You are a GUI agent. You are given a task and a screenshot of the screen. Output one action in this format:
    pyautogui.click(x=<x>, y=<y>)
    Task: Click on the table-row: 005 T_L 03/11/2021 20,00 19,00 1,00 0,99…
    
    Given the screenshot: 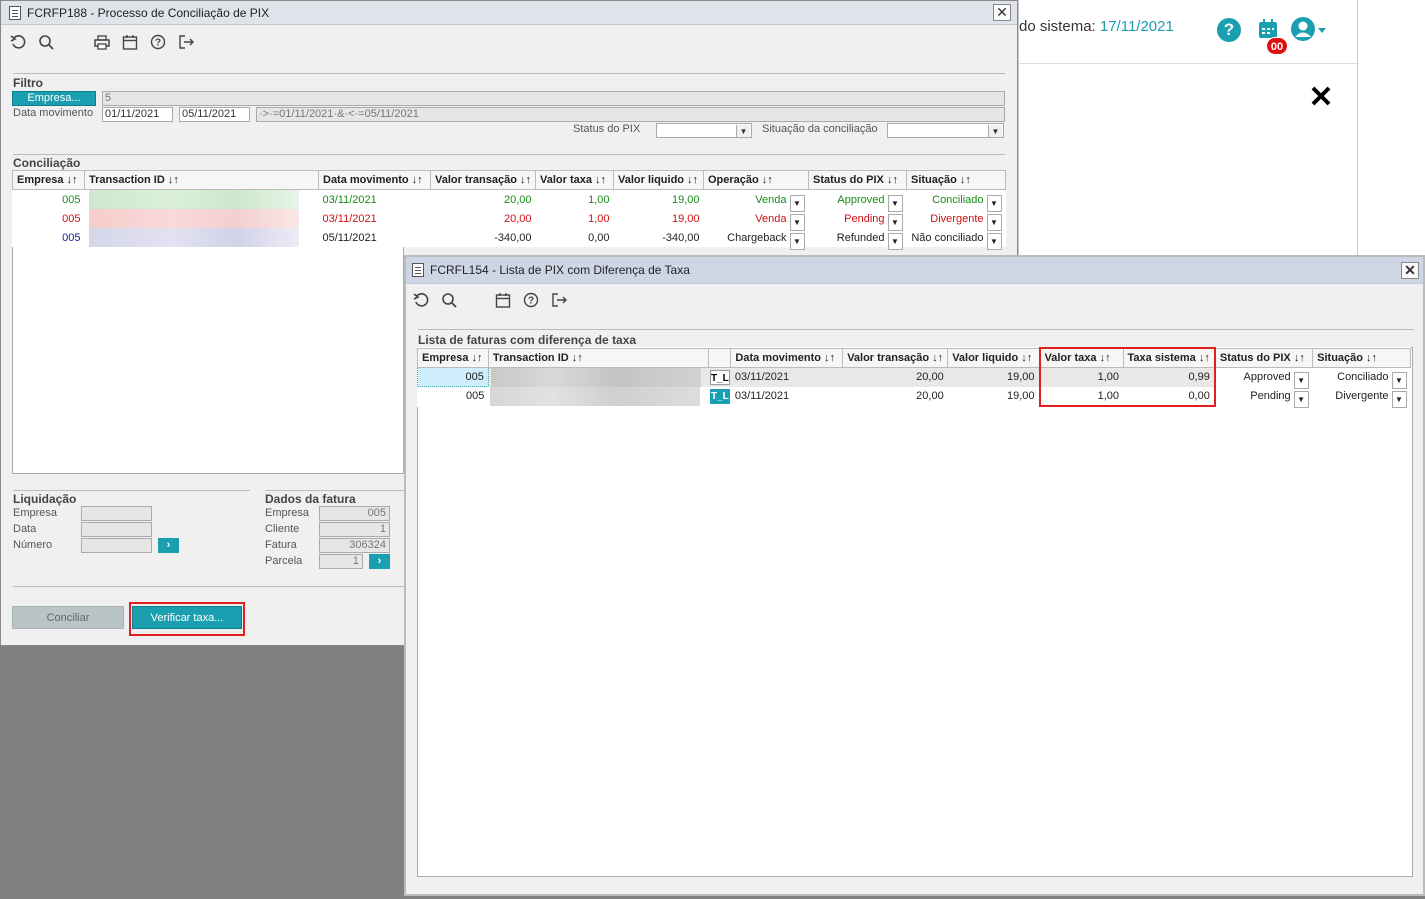 What is the action you would take?
    pyautogui.click(x=914, y=377)
    